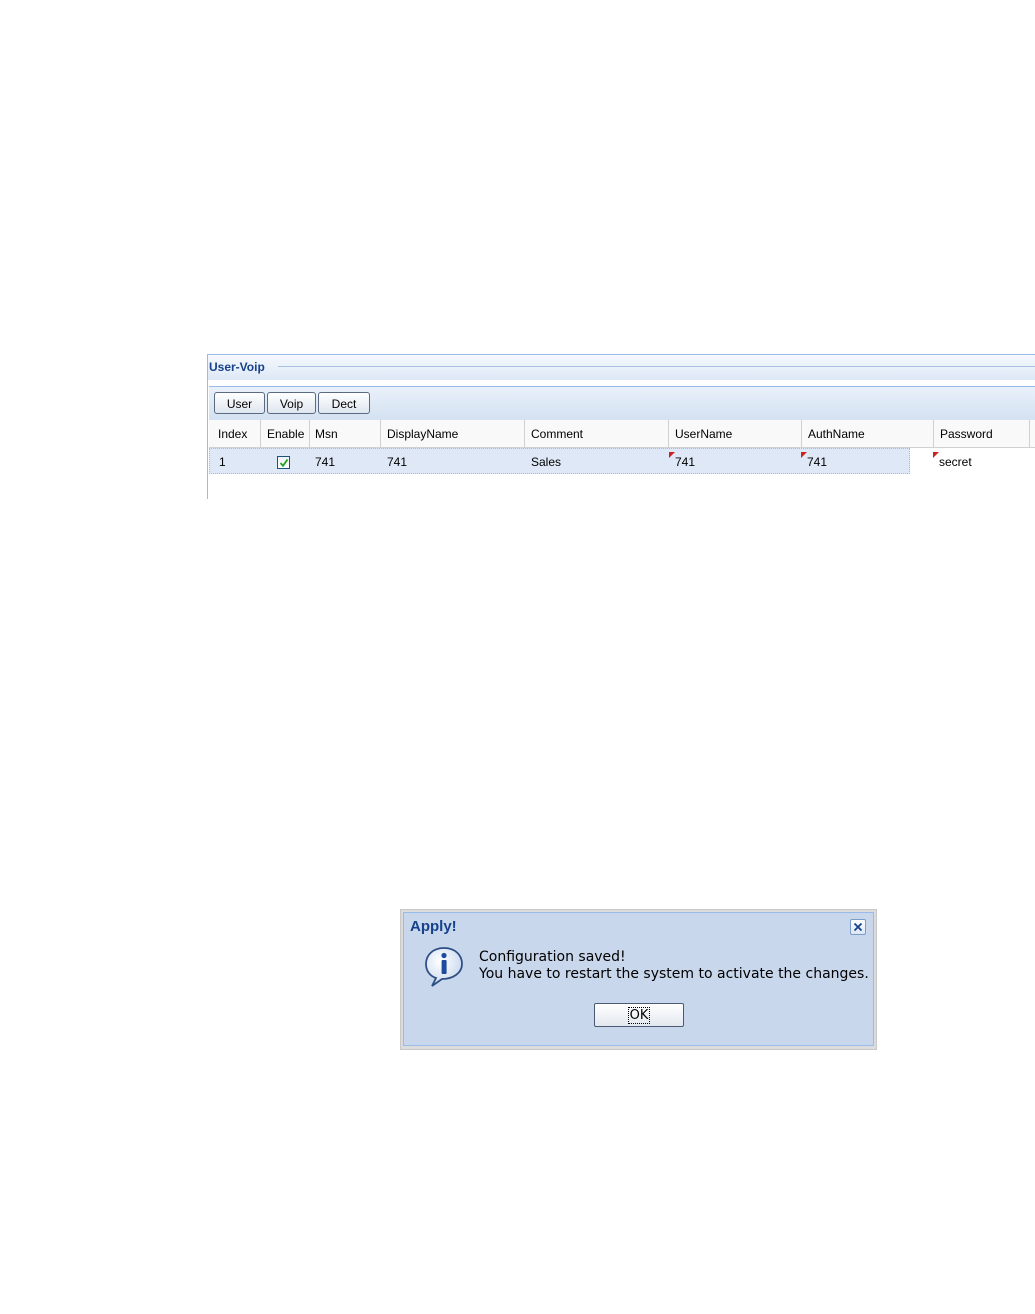  Describe the element at coordinates (622, 404) in the screenshot. I see `toolbar: User Voip Dect` at that location.